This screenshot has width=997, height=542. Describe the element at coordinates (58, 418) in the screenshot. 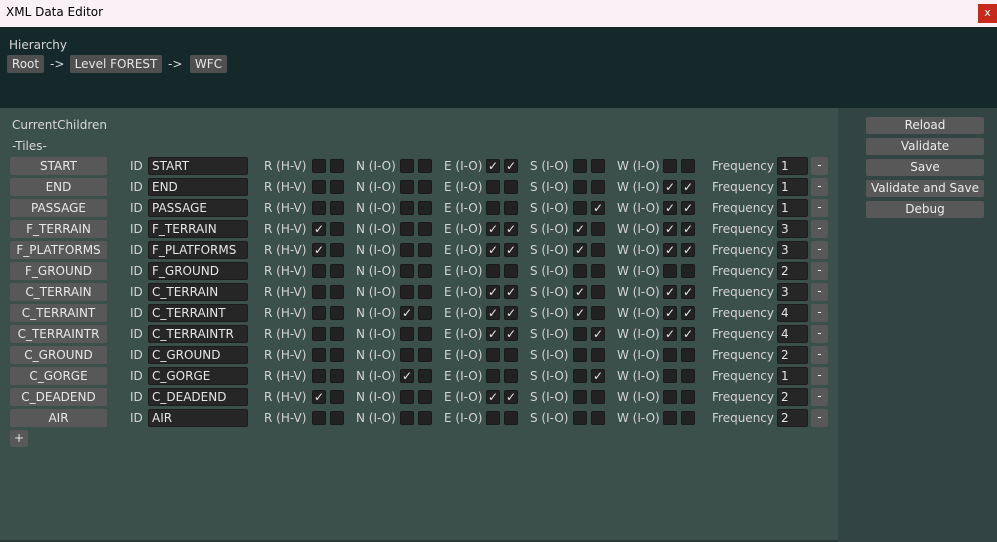

I see `tile-name-button: AIR` at that location.